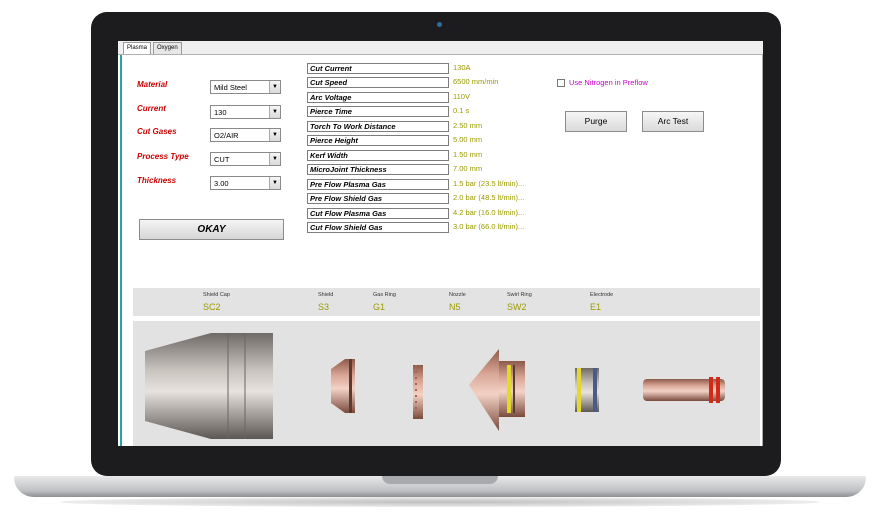 The height and width of the screenshot is (514, 880). Describe the element at coordinates (497, 390) in the screenshot. I see `nozzle-image` at that location.